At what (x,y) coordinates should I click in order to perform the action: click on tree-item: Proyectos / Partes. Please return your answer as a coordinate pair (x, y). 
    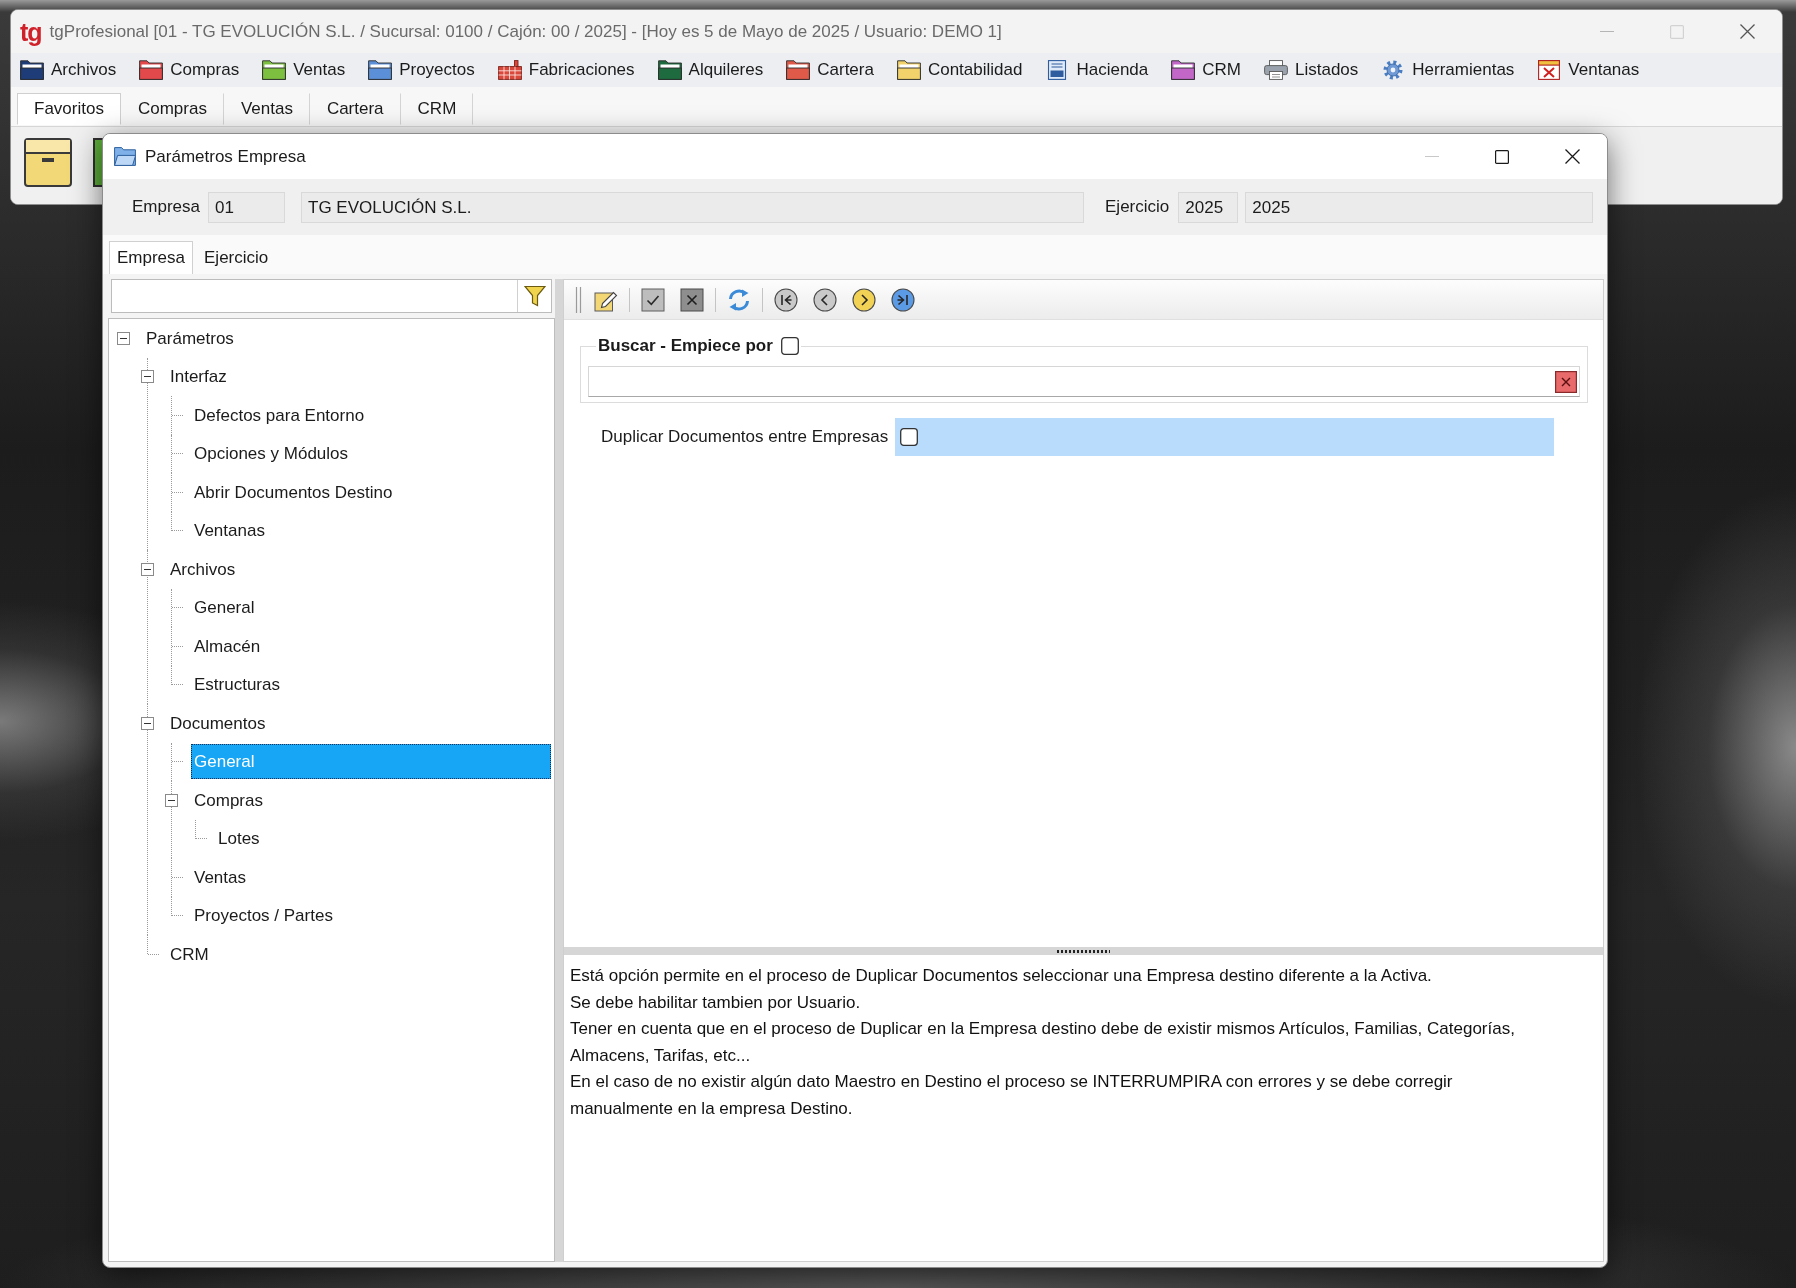
    Looking at the image, I should click on (264, 916).